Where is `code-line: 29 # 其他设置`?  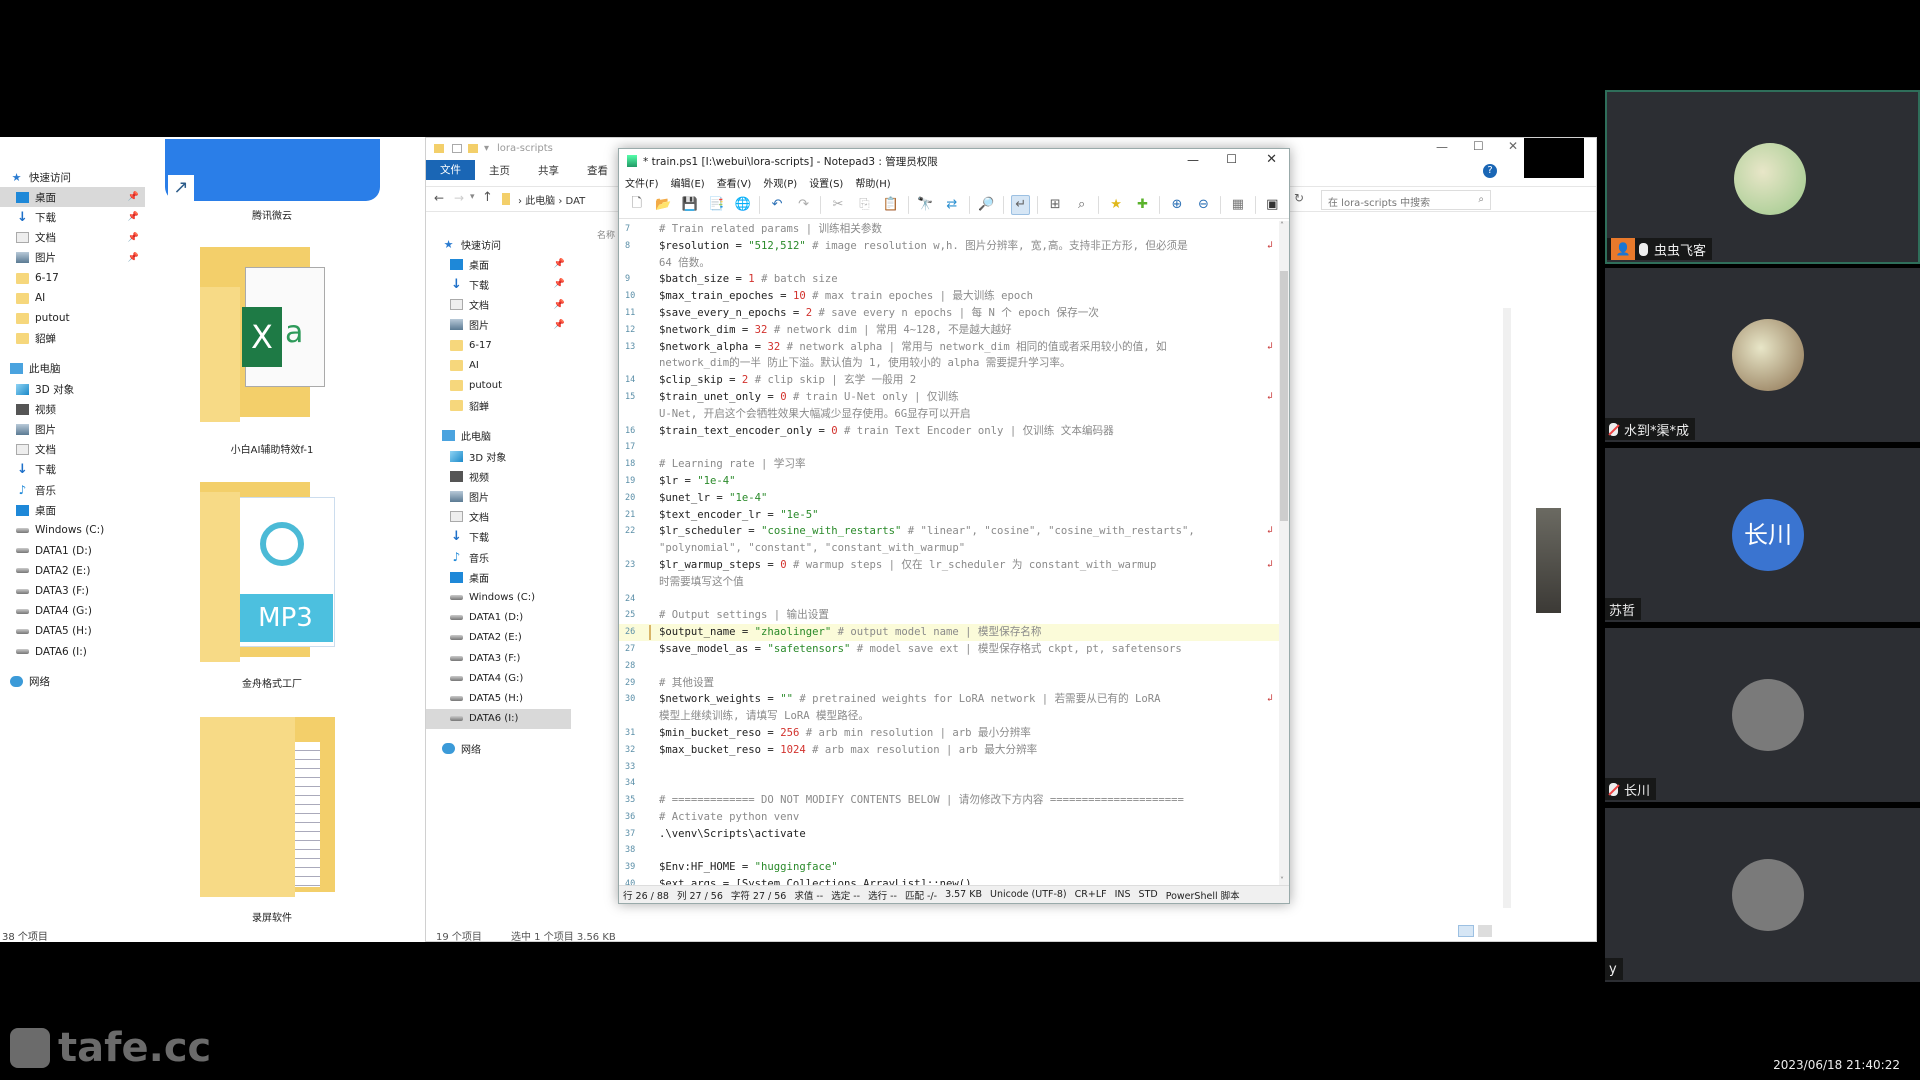
code-line: 29 # 其他设置 is located at coordinates (949, 683).